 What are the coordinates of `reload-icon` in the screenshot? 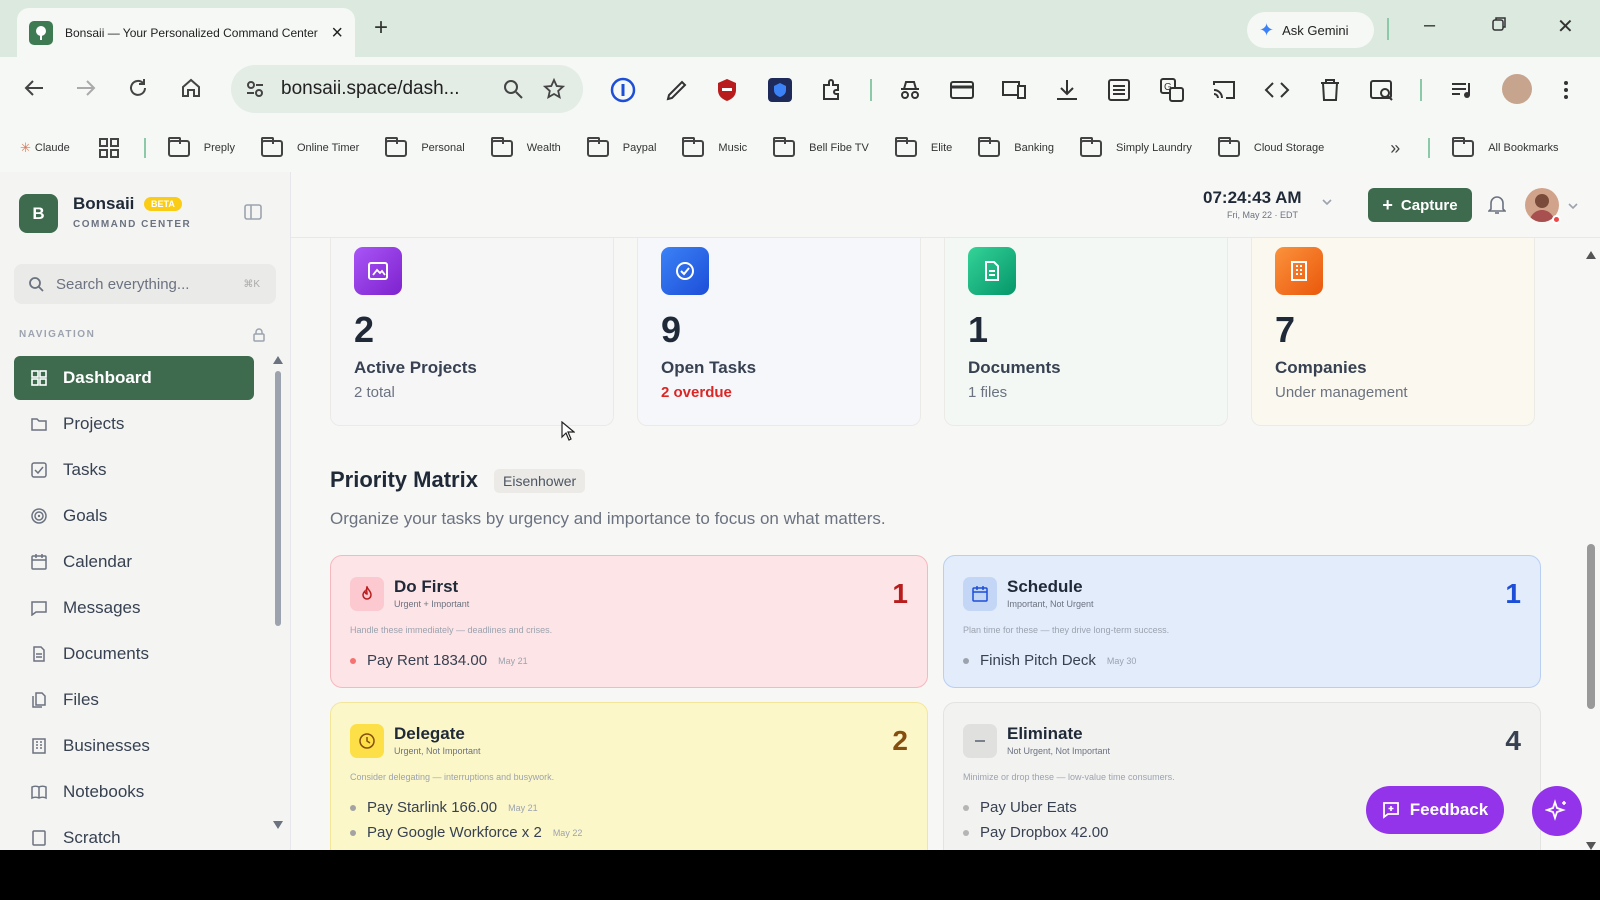 It's located at (138, 88).